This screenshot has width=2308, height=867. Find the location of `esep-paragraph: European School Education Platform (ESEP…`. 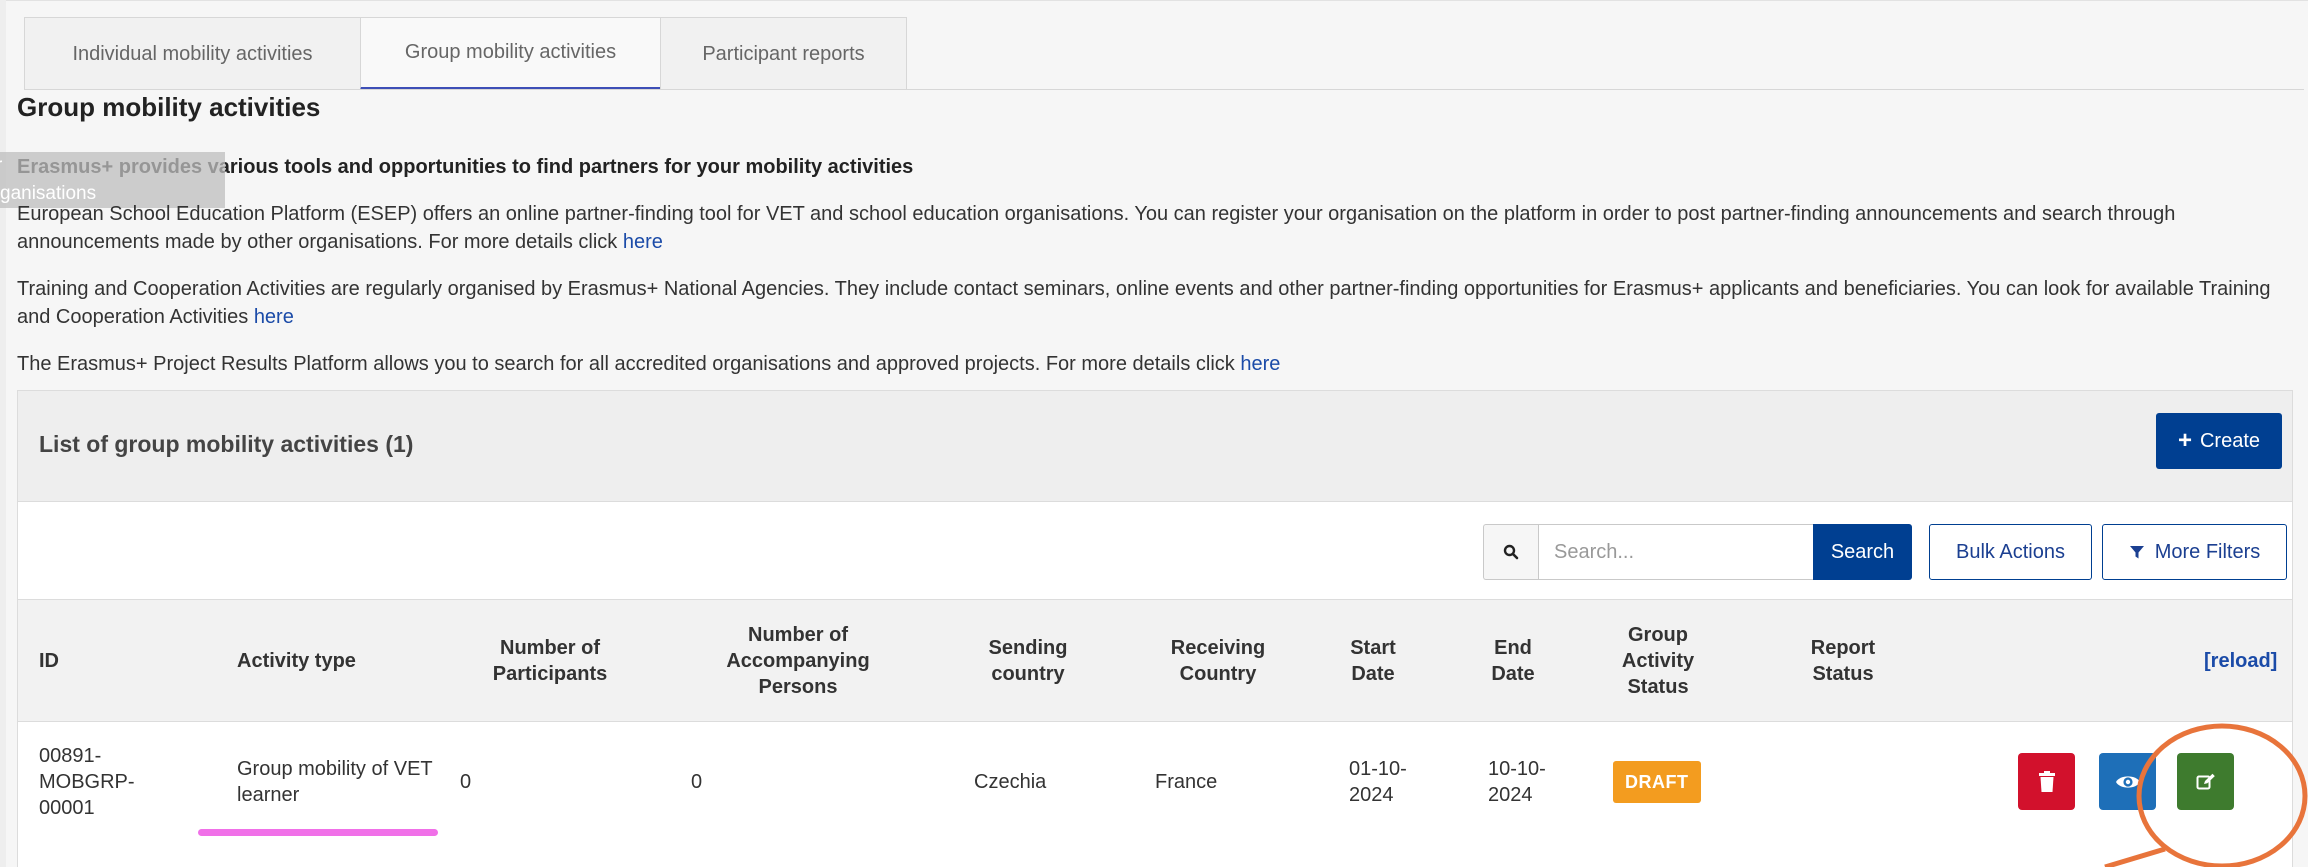

esep-paragraph: European School Education Platform (ESEP… is located at coordinates (1147, 228).